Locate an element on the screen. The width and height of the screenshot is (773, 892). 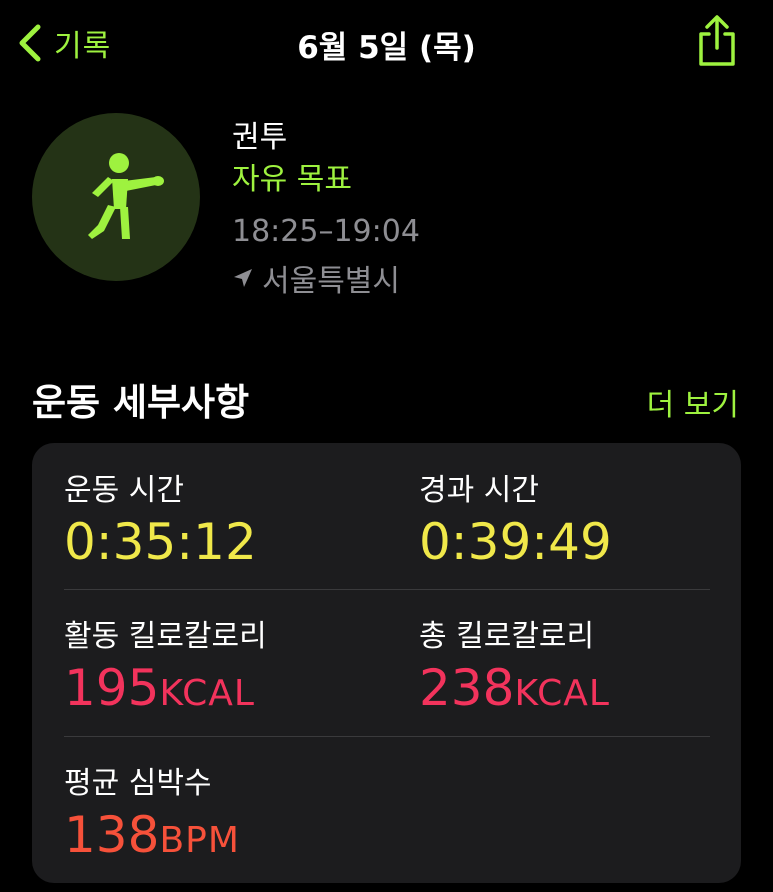
location-label: 서울특별시 is located at coordinates (331, 281).